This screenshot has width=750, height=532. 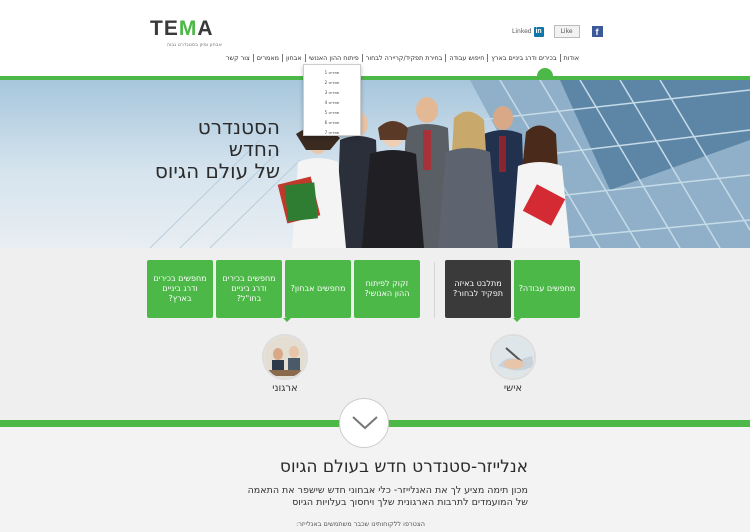 What do you see at coordinates (333, 58) in the screenshot?
I see `nav-item-hr-development: פיתוח ההון האנושי` at bounding box center [333, 58].